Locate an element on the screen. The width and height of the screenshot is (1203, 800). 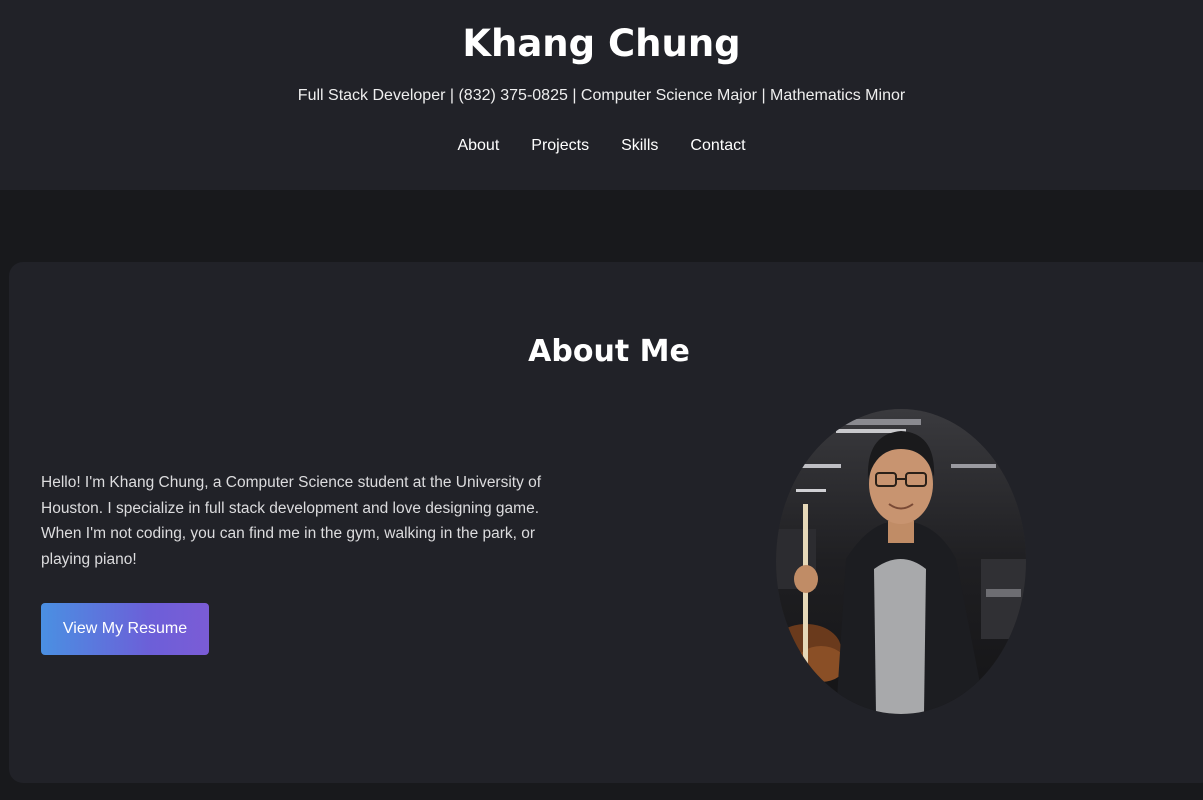
main-nav: About Projects Skills Contact is located at coordinates (601, 146).